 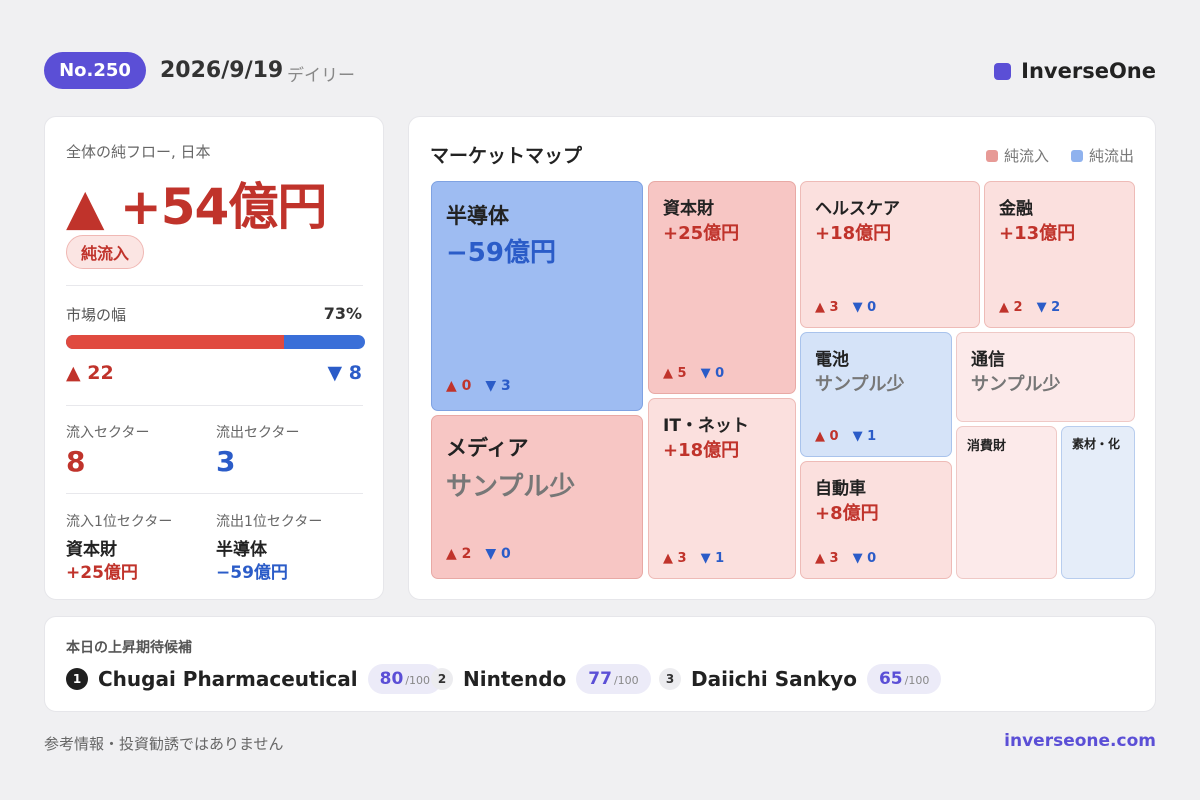 I want to click on breadth-bar-fill, so click(x=175, y=342).